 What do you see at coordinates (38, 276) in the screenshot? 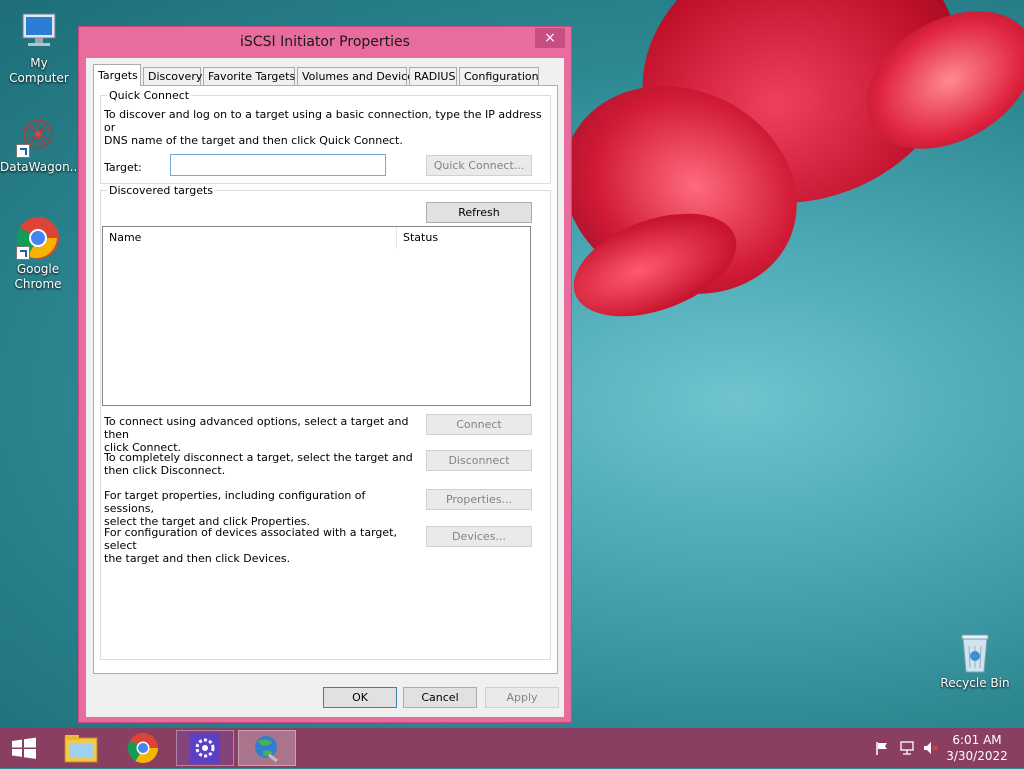
I see `desktop-icon-label: Google Chrome` at bounding box center [38, 276].